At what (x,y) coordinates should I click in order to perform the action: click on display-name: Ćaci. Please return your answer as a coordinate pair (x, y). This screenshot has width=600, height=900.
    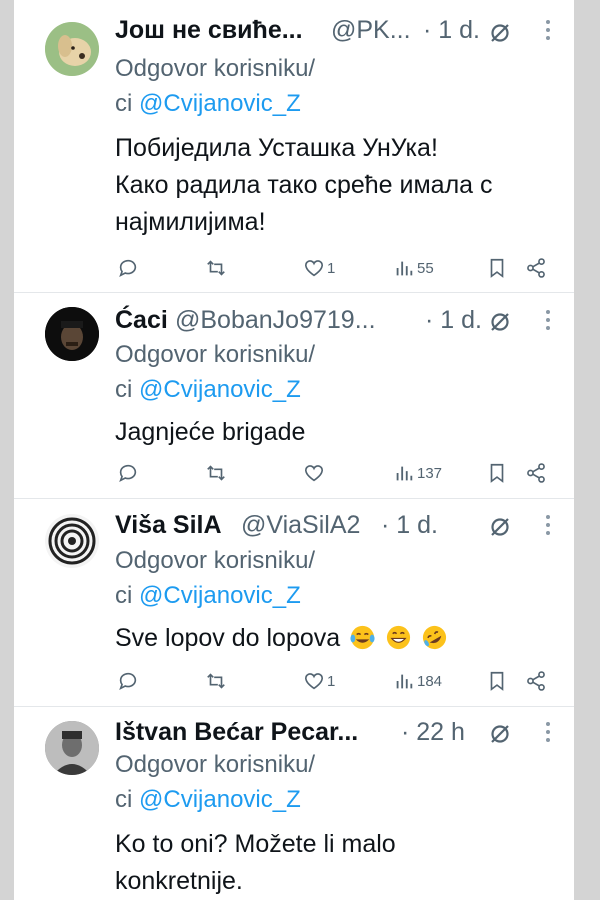
    Looking at the image, I should click on (141, 320).